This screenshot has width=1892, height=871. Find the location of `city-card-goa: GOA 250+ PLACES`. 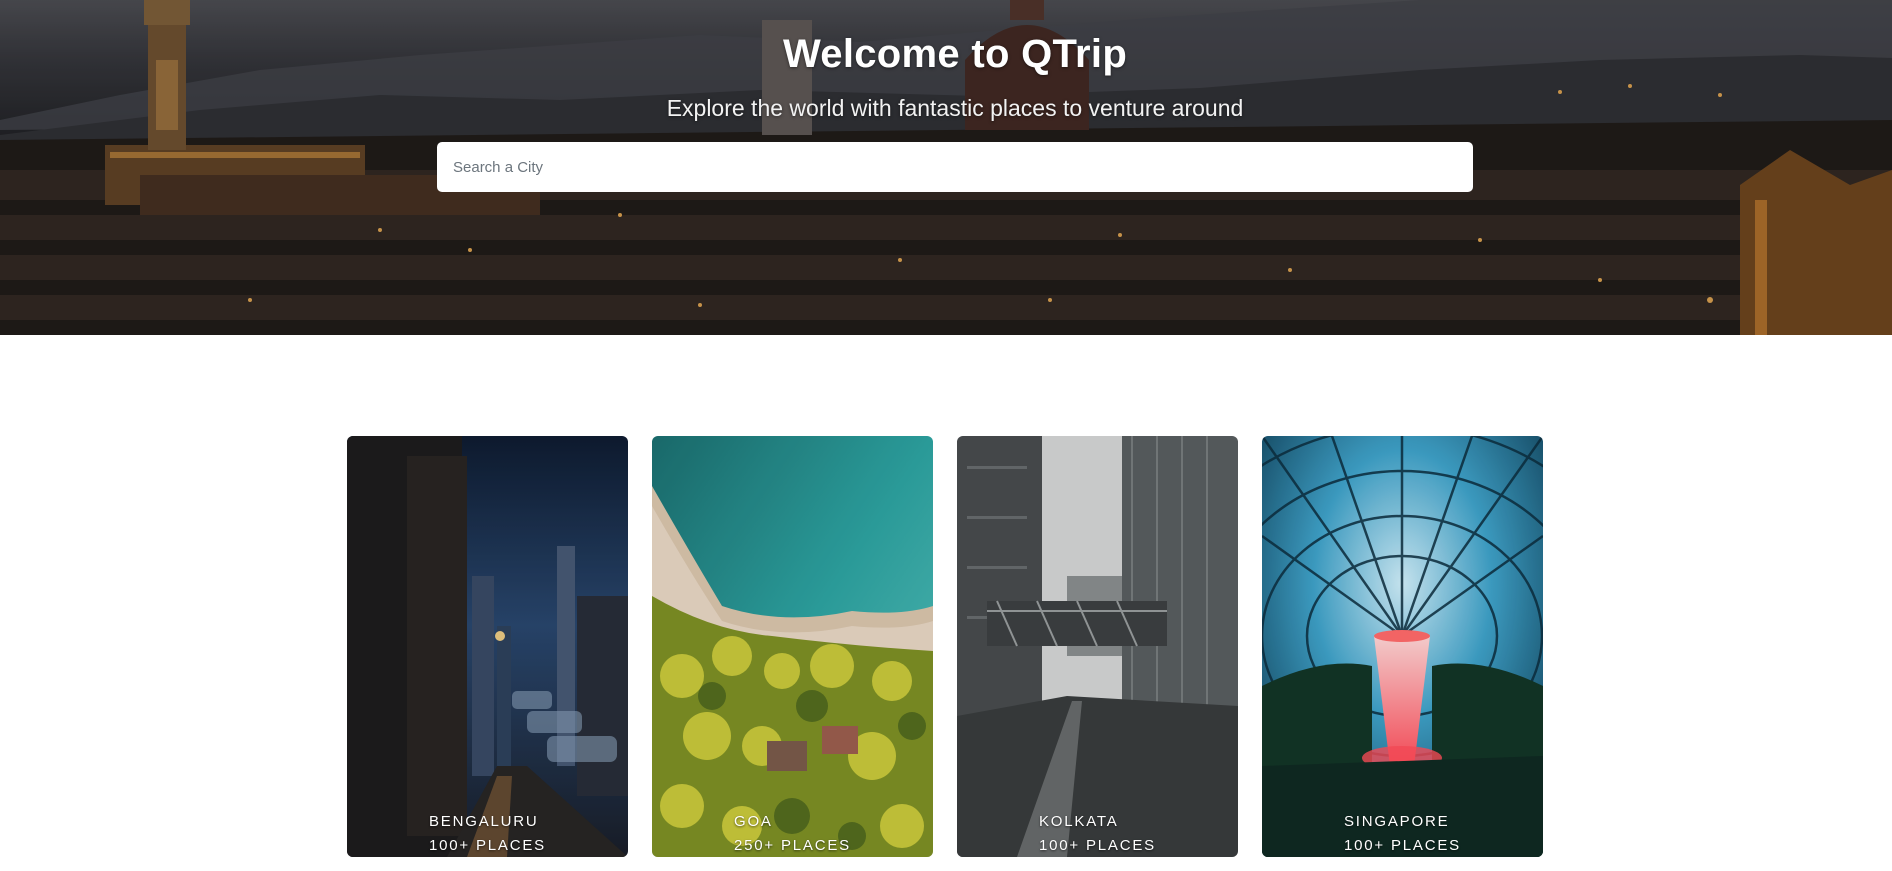

city-card-goa: GOA 250+ PLACES is located at coordinates (792, 646).